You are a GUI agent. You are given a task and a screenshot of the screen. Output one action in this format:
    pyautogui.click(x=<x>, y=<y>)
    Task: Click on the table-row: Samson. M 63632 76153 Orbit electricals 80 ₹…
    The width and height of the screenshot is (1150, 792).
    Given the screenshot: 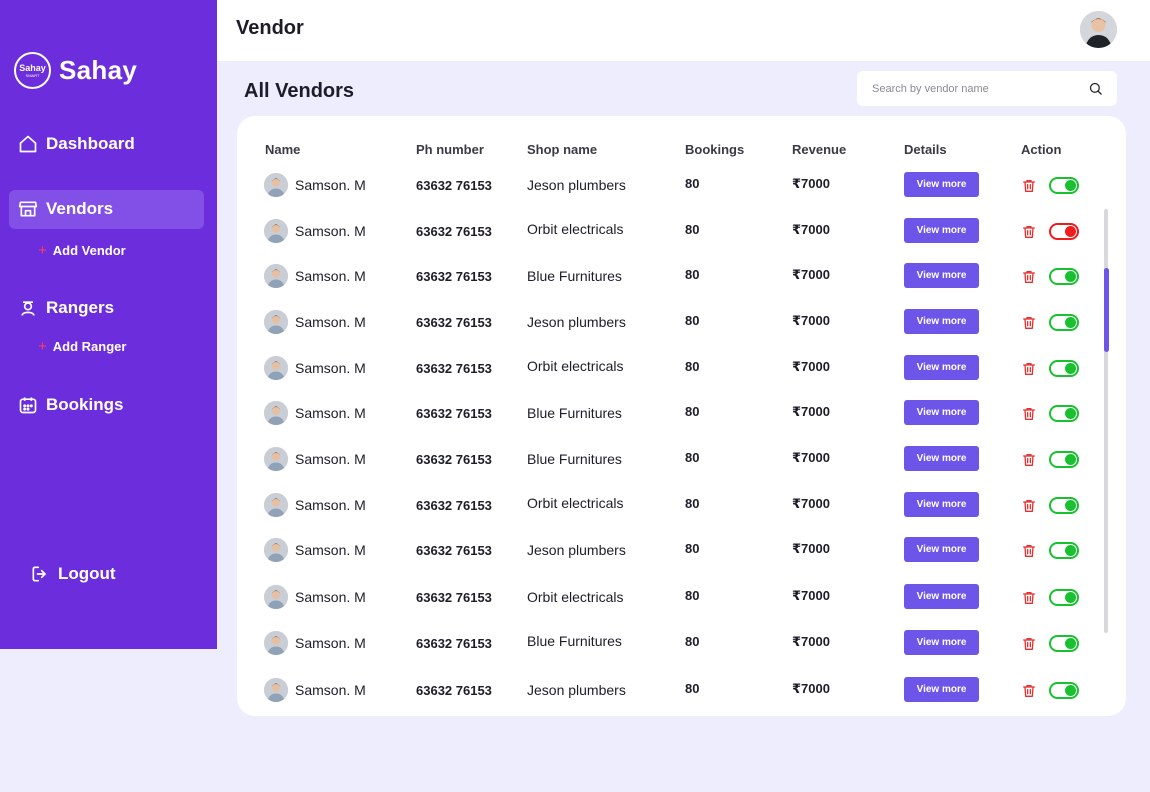 What is the action you would take?
    pyautogui.click(x=667, y=597)
    